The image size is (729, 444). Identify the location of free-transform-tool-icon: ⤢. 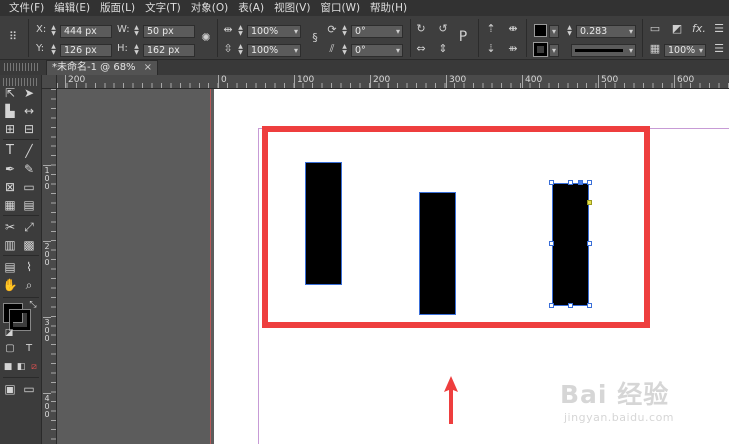
(29, 227).